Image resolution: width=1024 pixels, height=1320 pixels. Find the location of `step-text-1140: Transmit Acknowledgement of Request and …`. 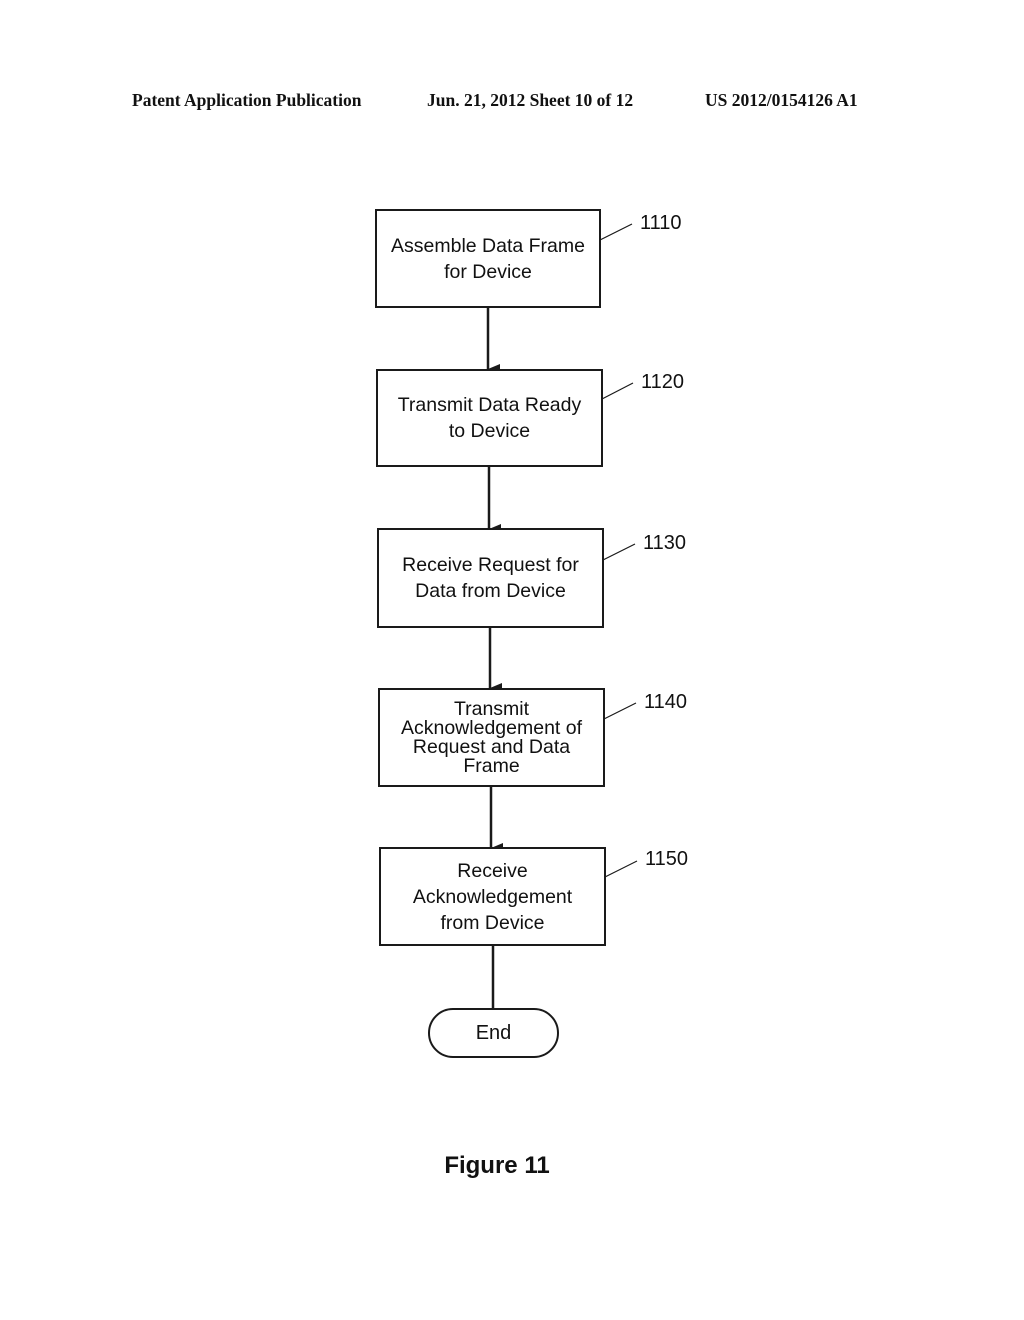

step-text-1140: Transmit Acknowledgement of Request and … is located at coordinates (491, 737).